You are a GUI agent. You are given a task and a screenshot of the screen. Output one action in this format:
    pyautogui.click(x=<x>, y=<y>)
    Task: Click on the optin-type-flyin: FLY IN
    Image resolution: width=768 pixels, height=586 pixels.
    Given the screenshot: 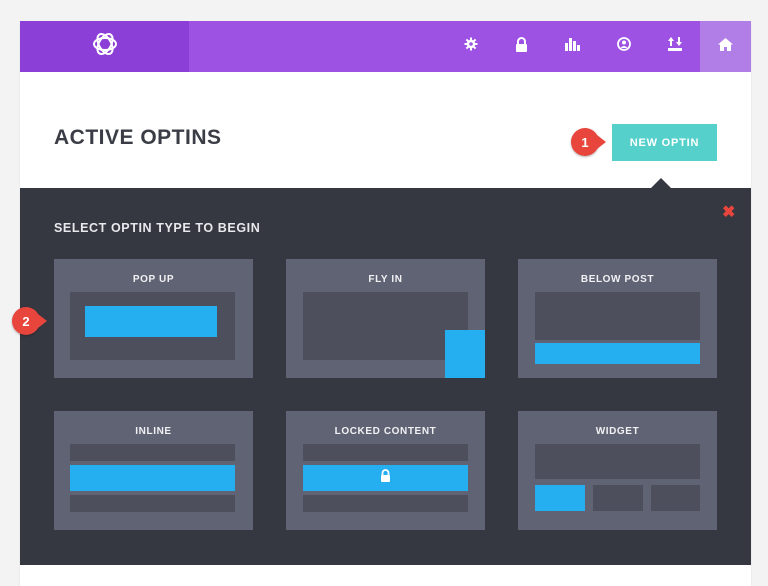 What is the action you would take?
    pyautogui.click(x=385, y=318)
    